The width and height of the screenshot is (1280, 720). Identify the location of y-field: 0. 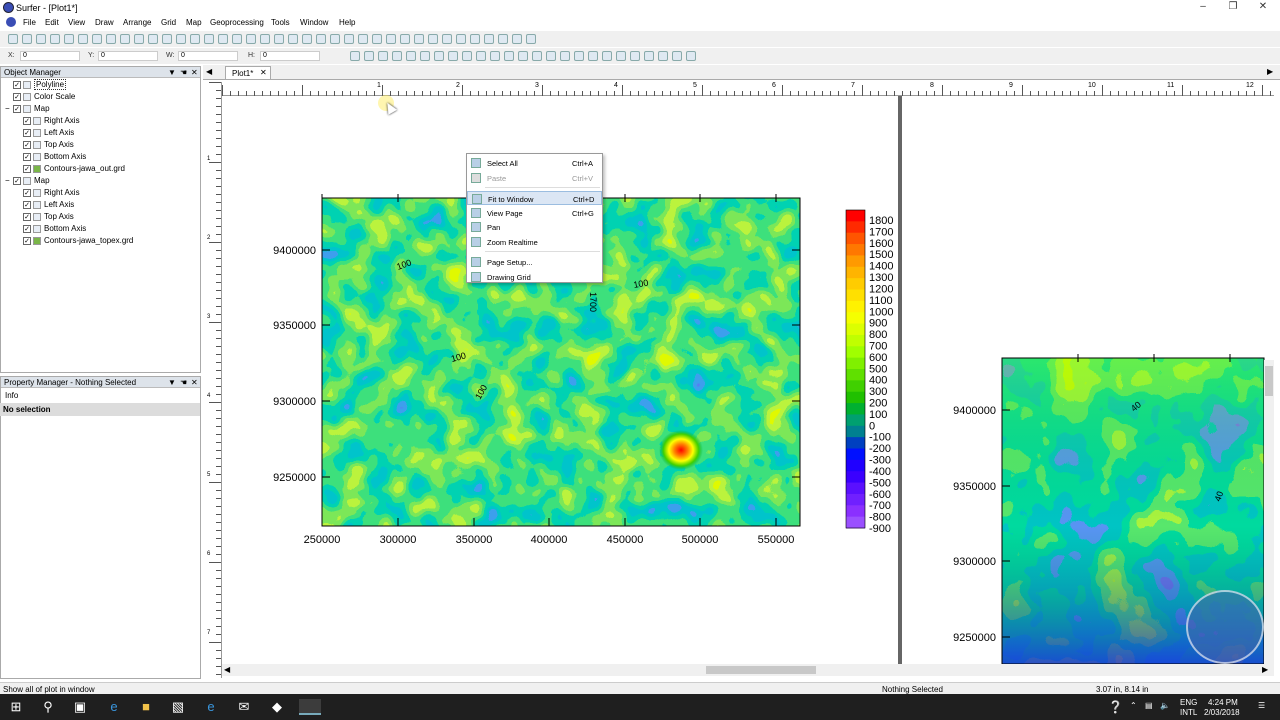
(128, 56).